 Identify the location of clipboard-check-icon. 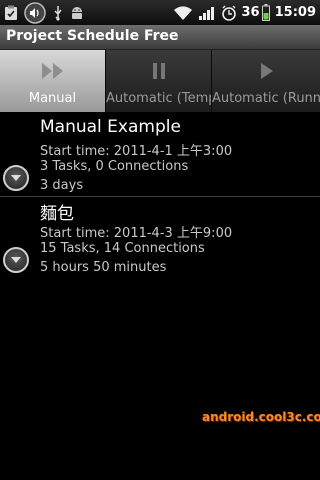
(11, 13).